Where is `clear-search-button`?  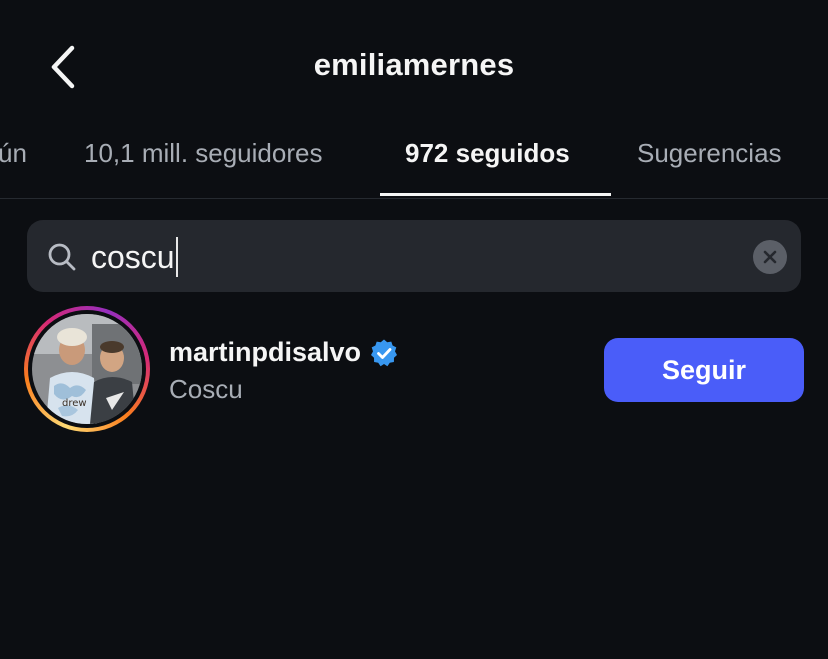
clear-search-button is located at coordinates (770, 257).